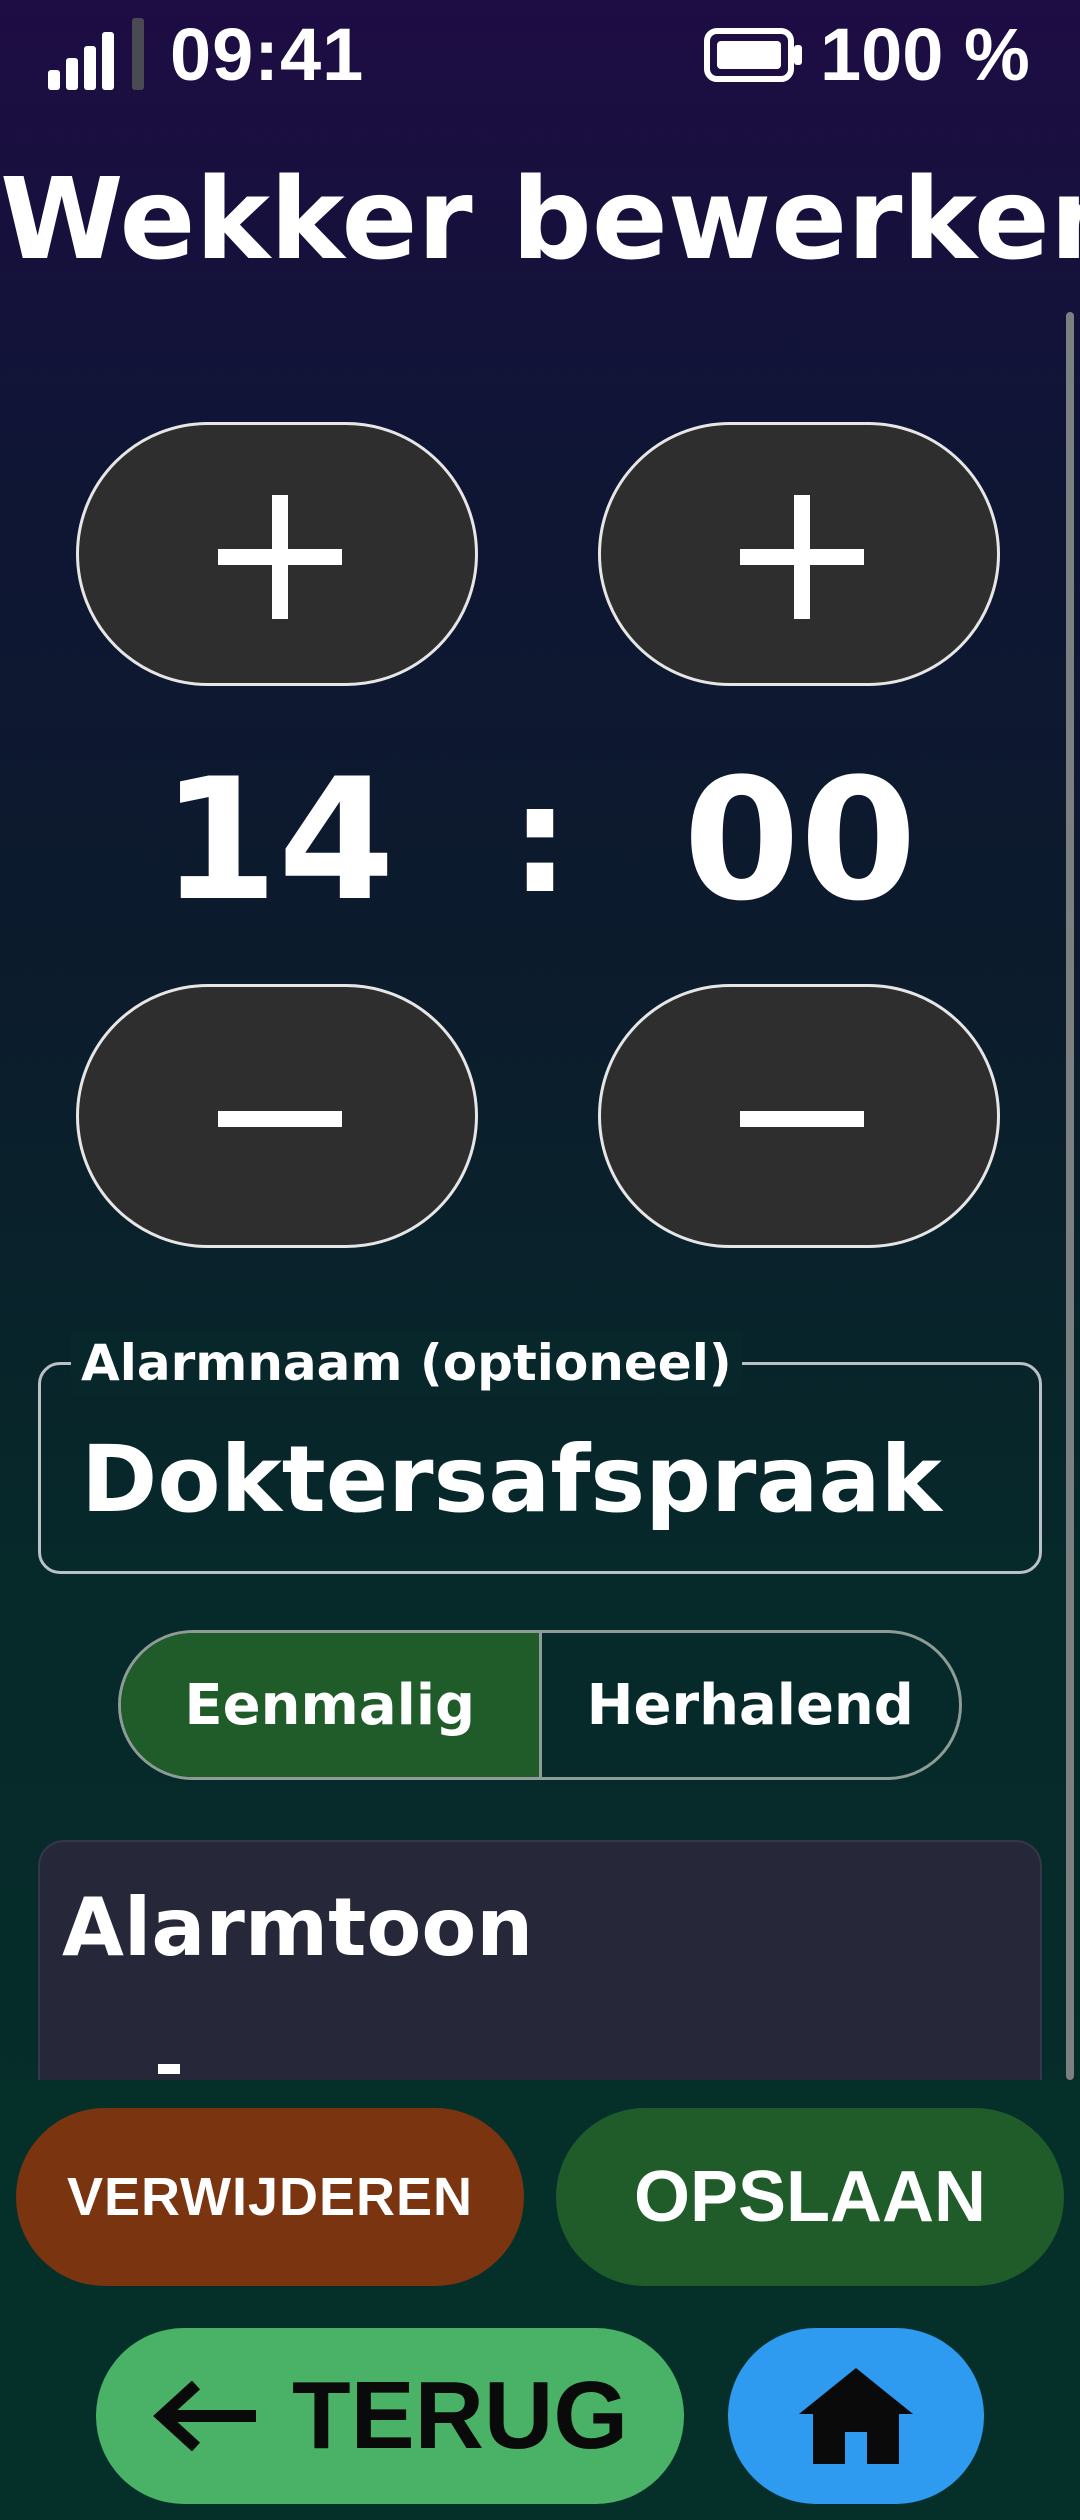 This screenshot has width=1080, height=2520. Describe the element at coordinates (810, 2197) in the screenshot. I see `save-button: OPSLAAN` at that location.